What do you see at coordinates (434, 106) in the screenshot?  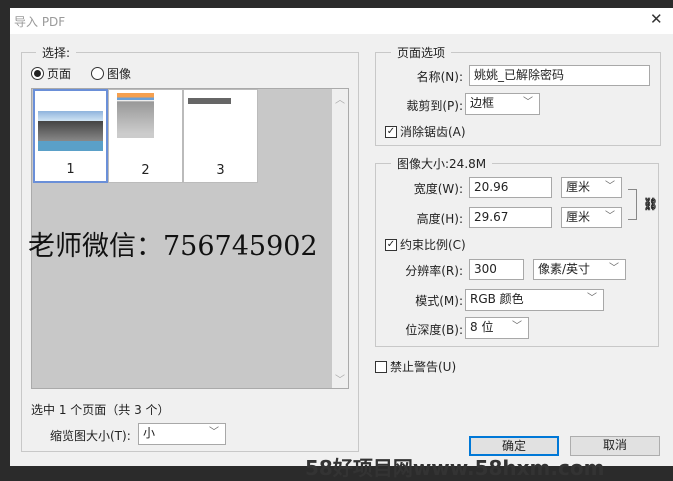 I see `crop-label: 裁剪到(P):` at bounding box center [434, 106].